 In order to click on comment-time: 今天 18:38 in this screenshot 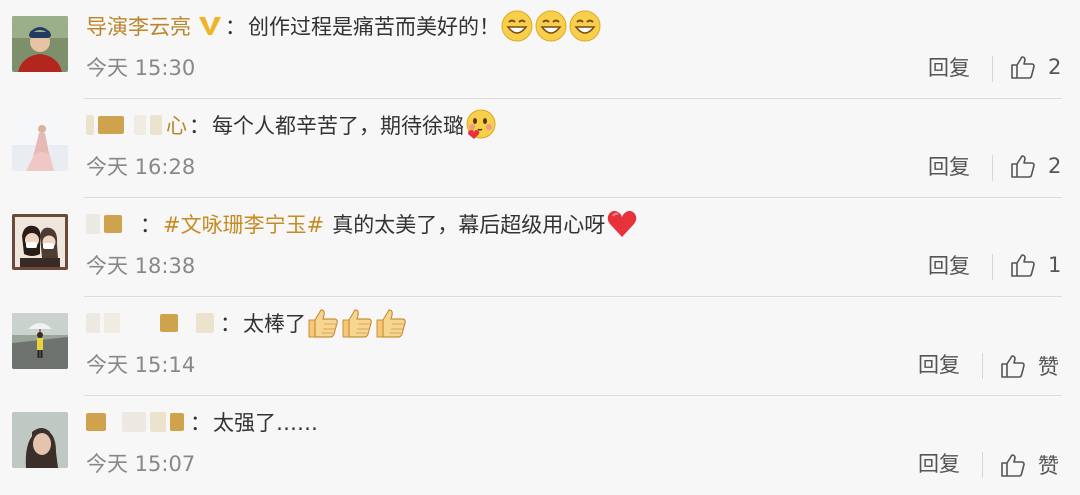, I will do `click(141, 266)`.